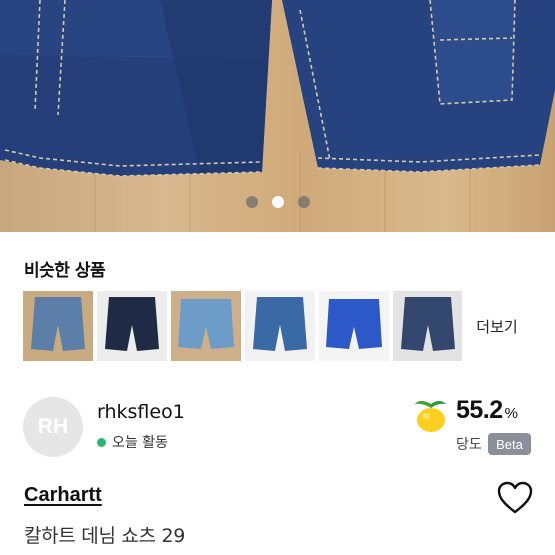 This screenshot has height=555, width=555. I want to click on sweetness-score: 55.2%, so click(487, 410).